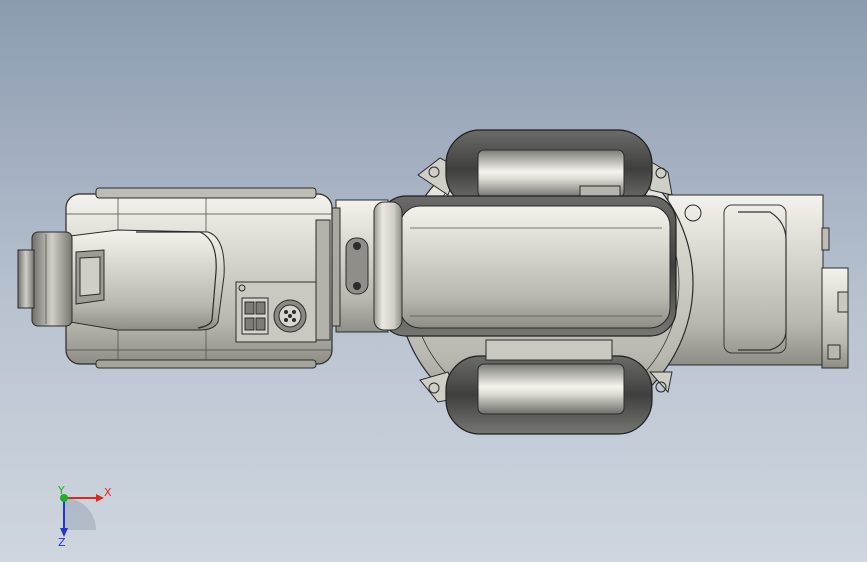 The width and height of the screenshot is (867, 562). Describe the element at coordinates (62, 542) in the screenshot. I see `z-axis-label: Z` at that location.